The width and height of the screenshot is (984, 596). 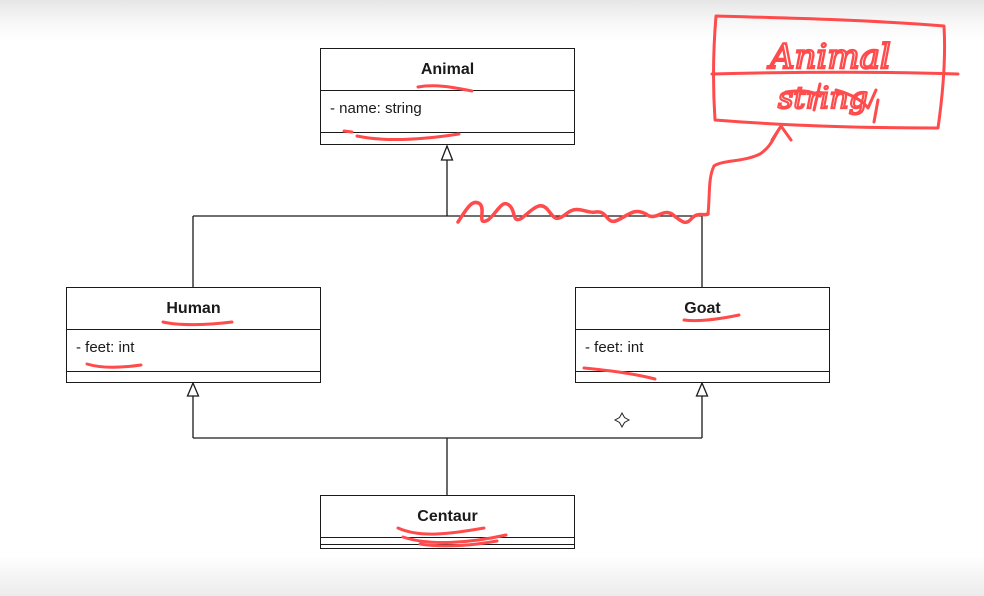 I want to click on hand-box-attribute: string, so click(x=823, y=98).